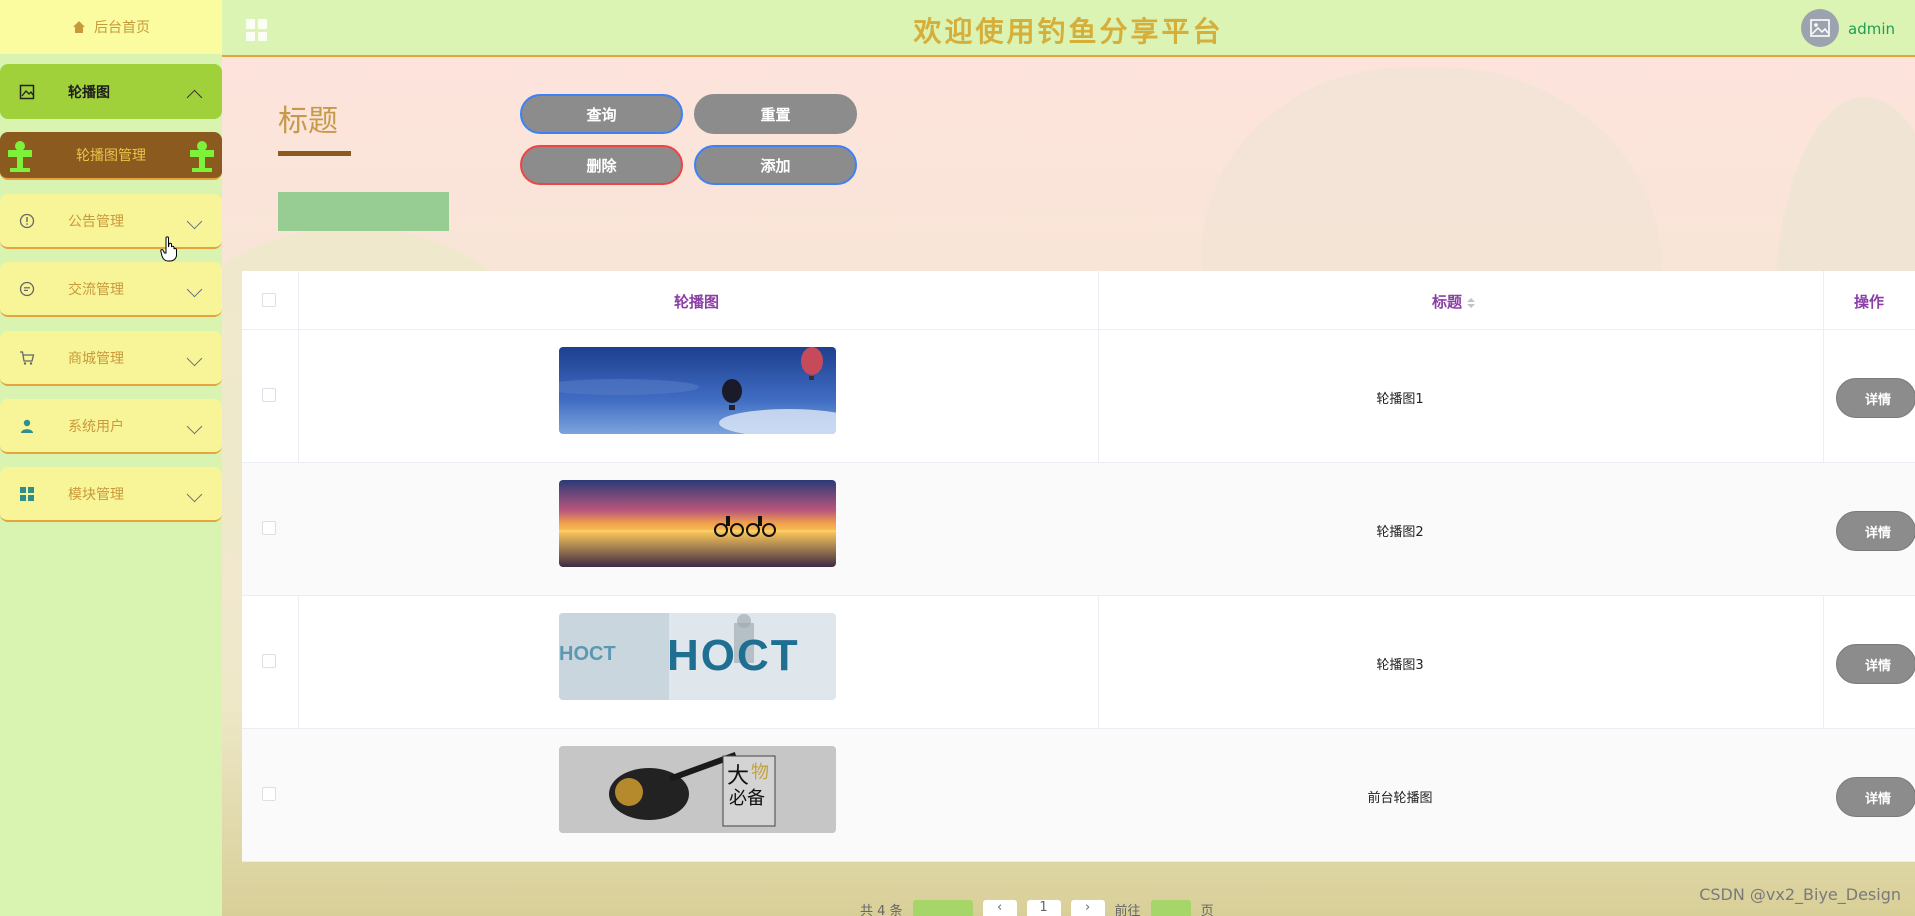 The height and width of the screenshot is (916, 1915). What do you see at coordinates (363, 211) in the screenshot?
I see `title-search-input` at bounding box center [363, 211].